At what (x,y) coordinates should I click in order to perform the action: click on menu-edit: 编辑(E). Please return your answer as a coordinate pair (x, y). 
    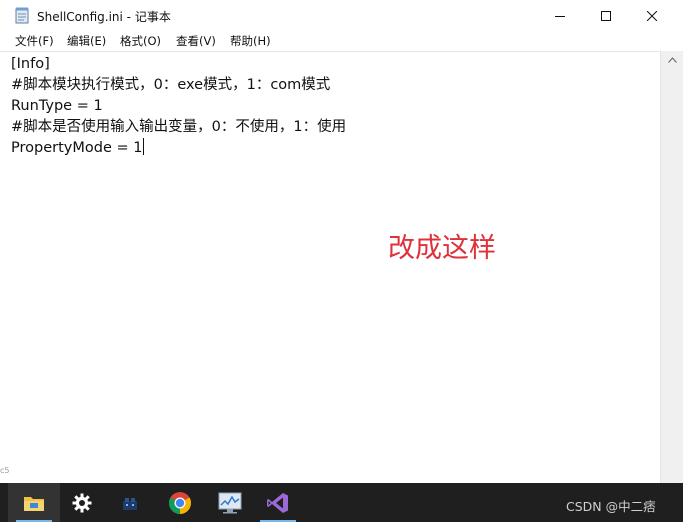
    Looking at the image, I should click on (86, 41).